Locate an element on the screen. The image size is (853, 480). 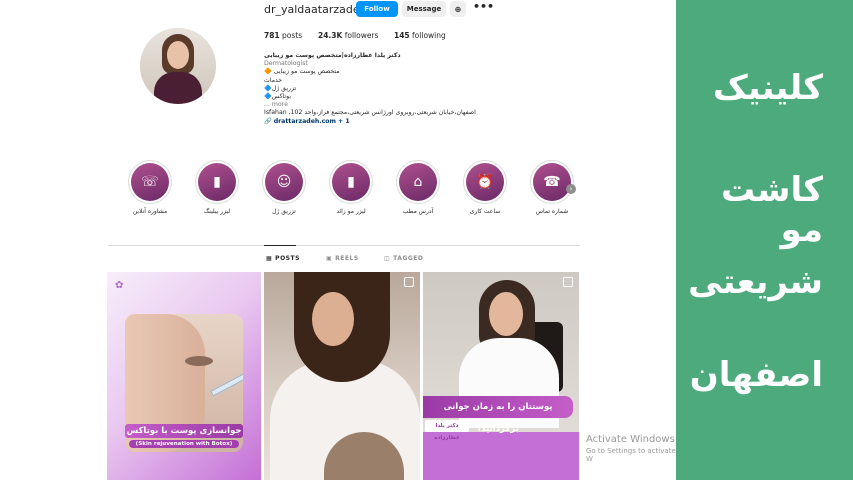
activate-windows-watermark: Activate Windows is located at coordinates (630, 439).